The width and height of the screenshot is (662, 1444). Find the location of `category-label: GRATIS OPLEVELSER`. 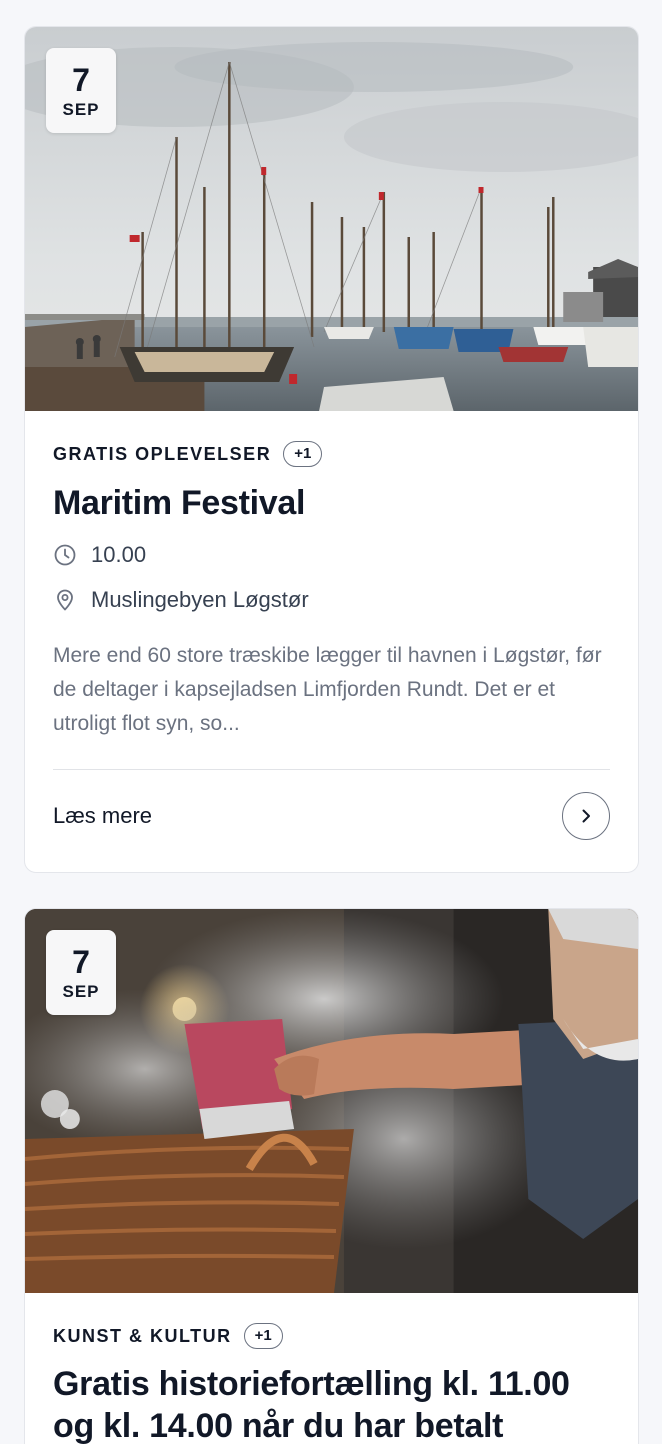

category-label: GRATIS OPLEVELSER is located at coordinates (162, 453).